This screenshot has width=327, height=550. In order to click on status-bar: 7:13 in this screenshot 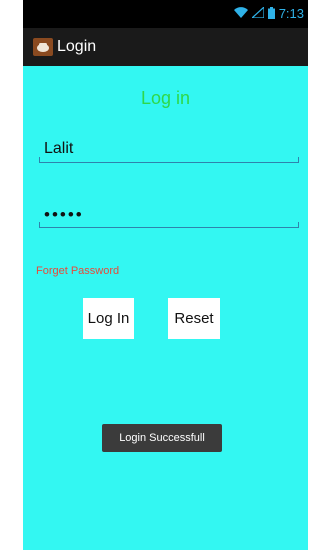, I will do `click(165, 14)`.